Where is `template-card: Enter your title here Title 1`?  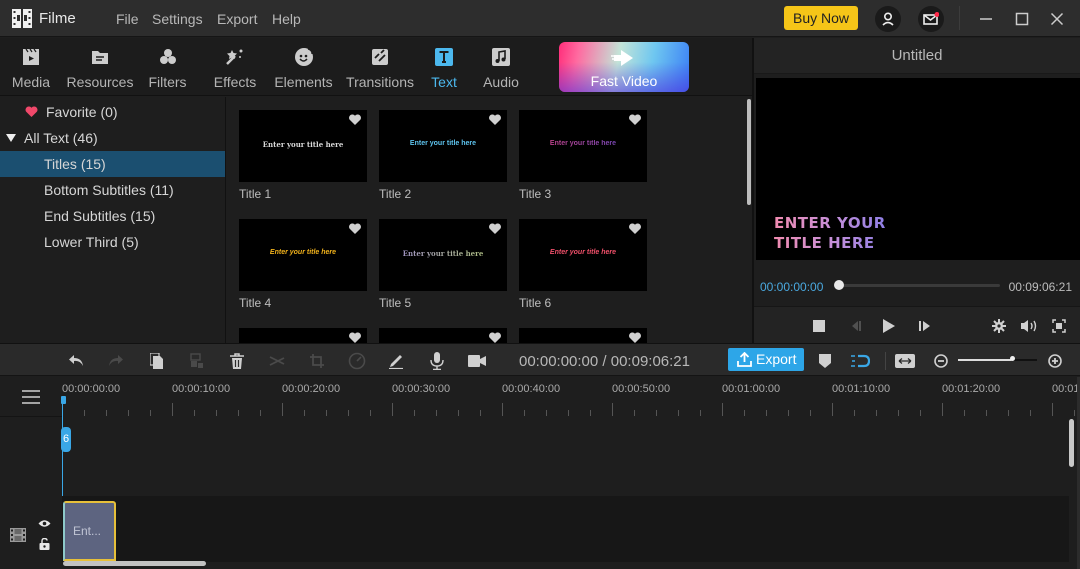
template-card: Enter your title here Title 1 is located at coordinates (303, 155).